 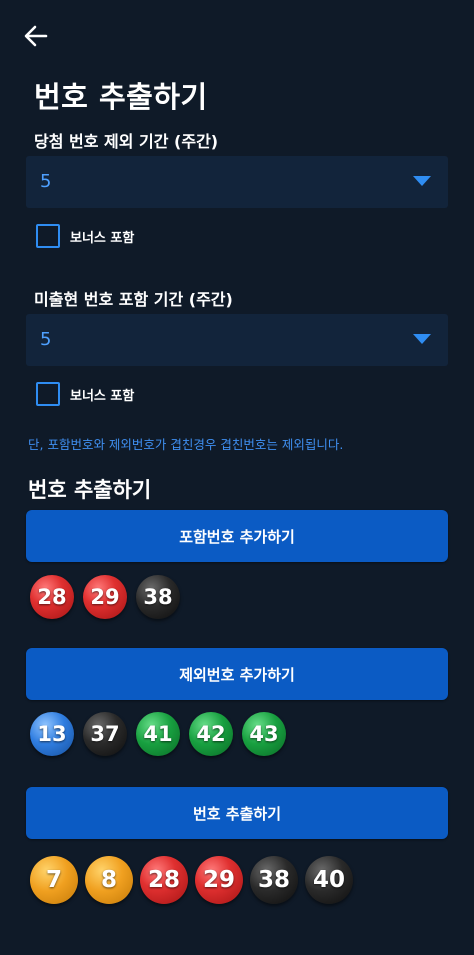 I want to click on include-numbers: 28 29 38, so click(x=109, y=597).